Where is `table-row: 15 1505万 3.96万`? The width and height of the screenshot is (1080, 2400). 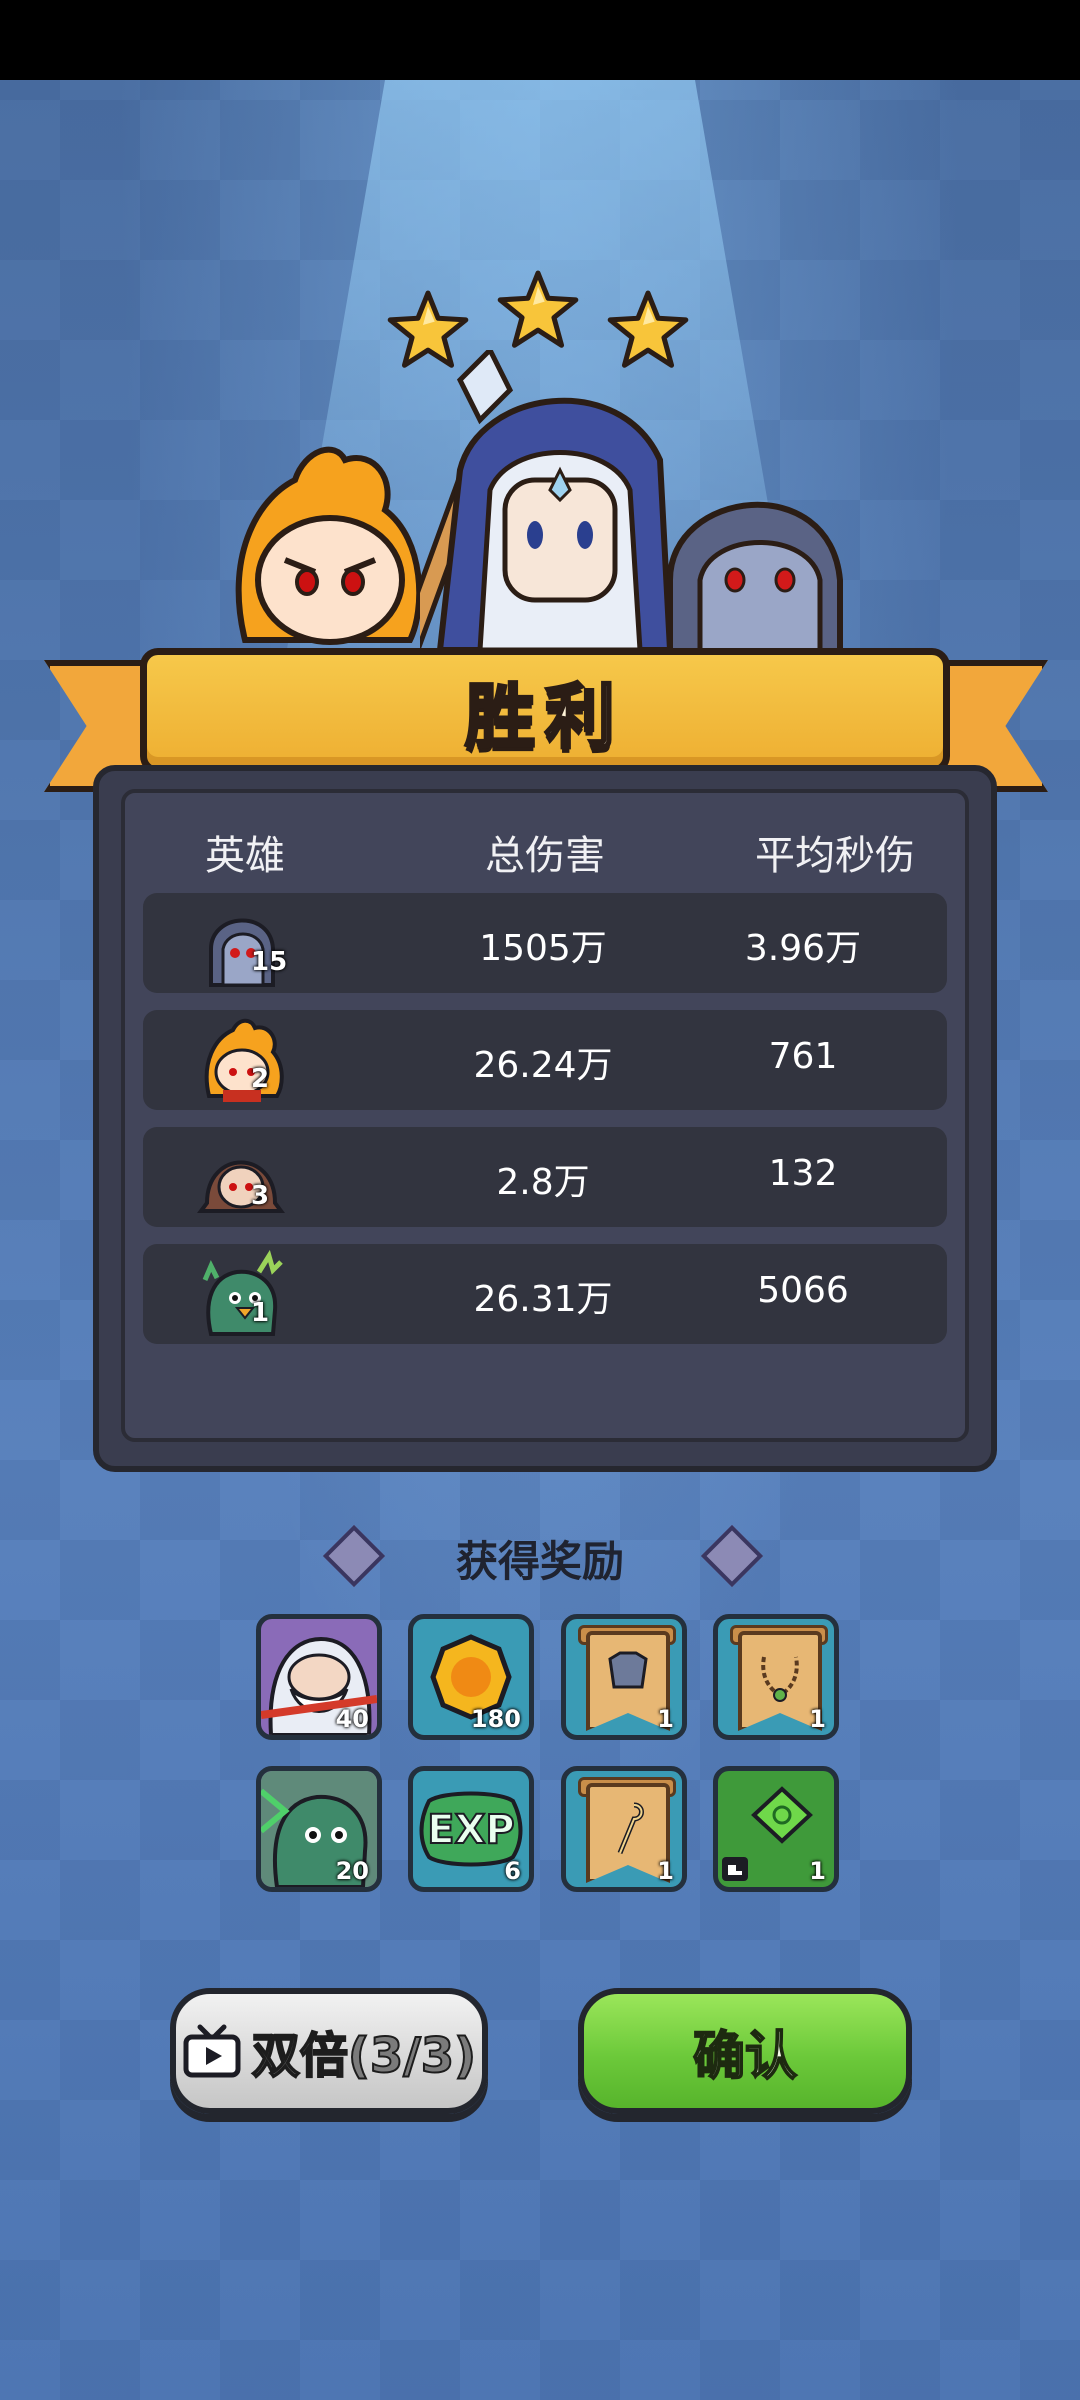
table-row: 15 1505万 3.96万 is located at coordinates (545, 943).